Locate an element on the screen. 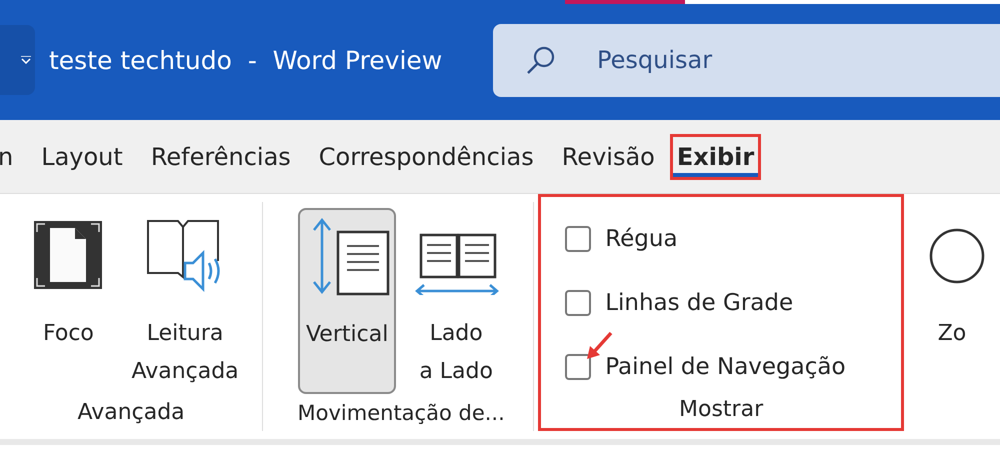  ribbon-command: Vertical is located at coordinates (347, 301).